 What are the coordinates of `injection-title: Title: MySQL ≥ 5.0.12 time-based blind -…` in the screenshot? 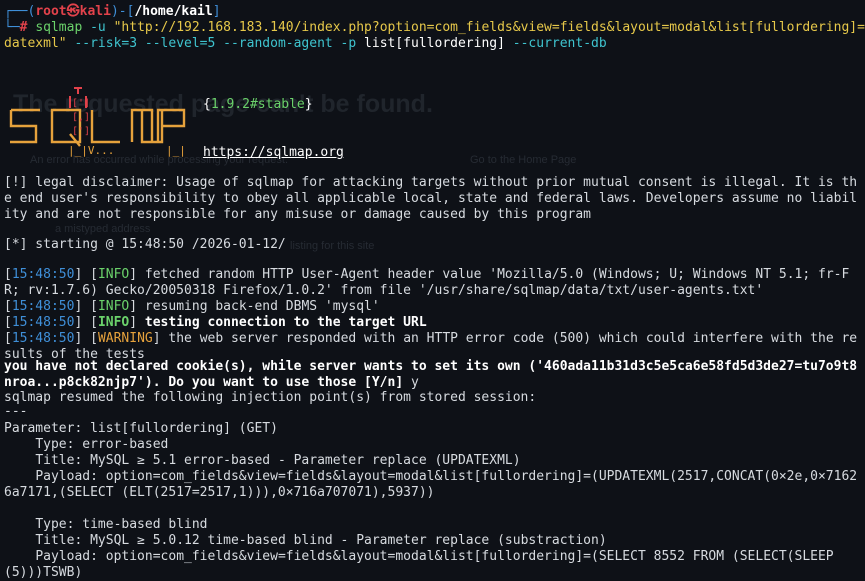 It's located at (305, 540).